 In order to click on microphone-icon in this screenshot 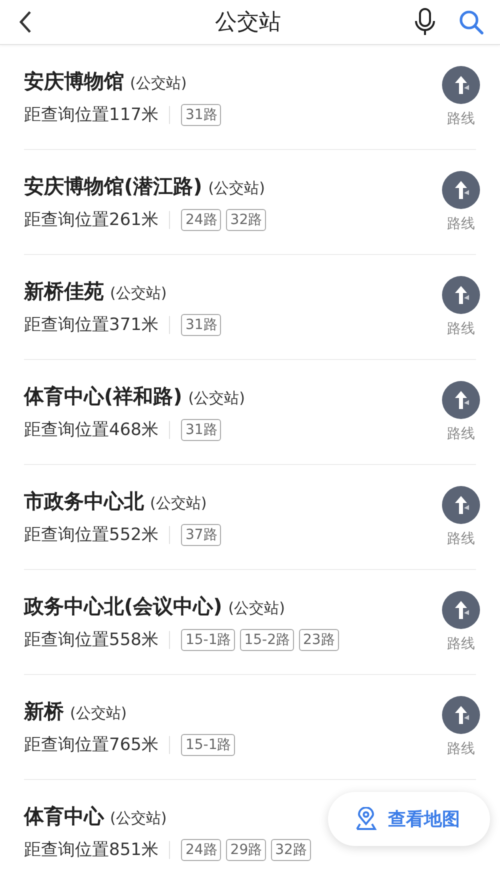, I will do `click(425, 22)`.